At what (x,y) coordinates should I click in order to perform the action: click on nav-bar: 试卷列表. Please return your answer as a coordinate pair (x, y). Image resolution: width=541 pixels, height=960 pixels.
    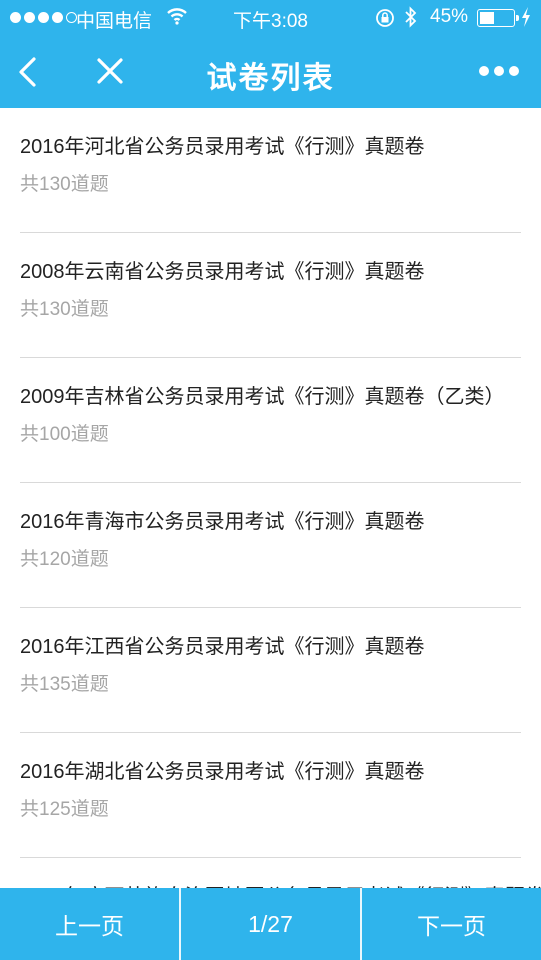
    Looking at the image, I should click on (270, 72).